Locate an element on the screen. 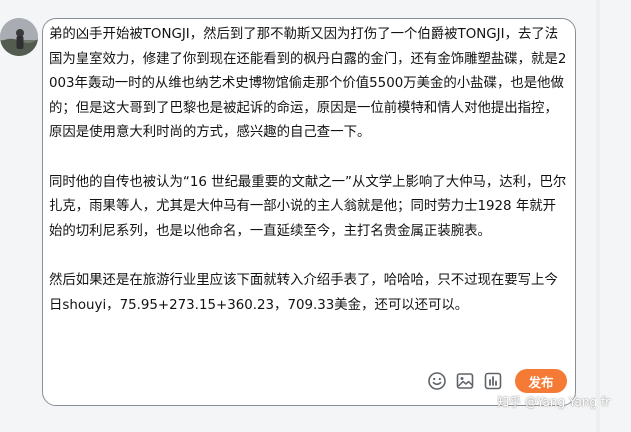 The image size is (631, 432). avatar-photo is located at coordinates (19, 37).